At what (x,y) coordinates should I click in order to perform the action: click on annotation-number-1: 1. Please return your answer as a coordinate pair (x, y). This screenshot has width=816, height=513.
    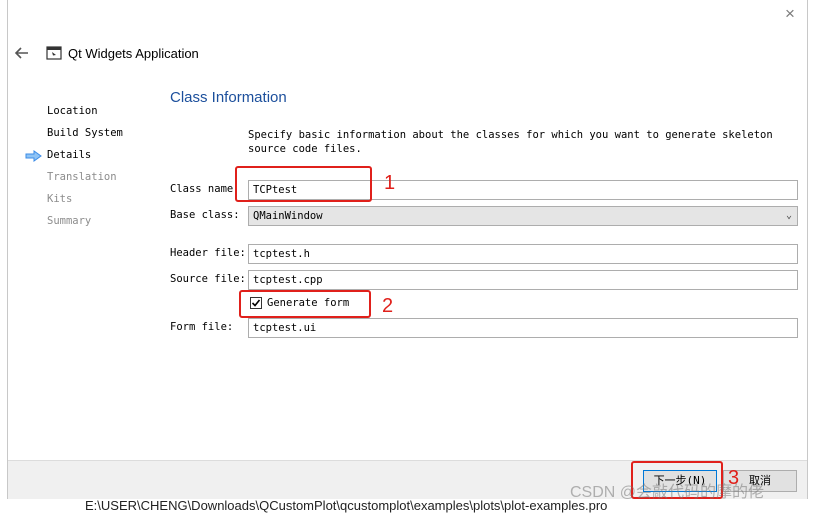
    Looking at the image, I should click on (390, 183).